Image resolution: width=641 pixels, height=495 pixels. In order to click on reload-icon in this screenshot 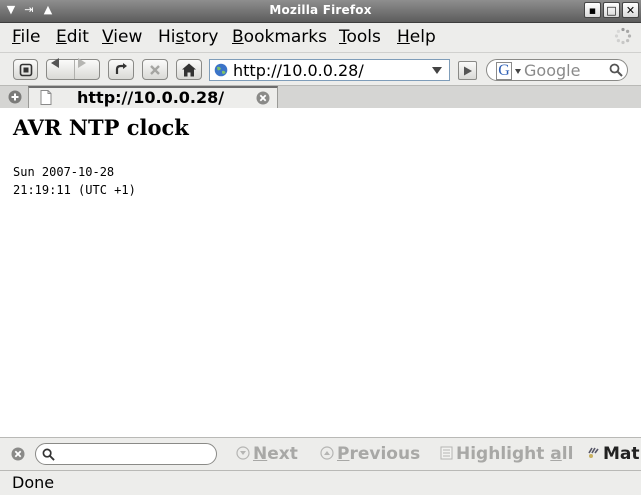, I will do `click(121, 68)`.